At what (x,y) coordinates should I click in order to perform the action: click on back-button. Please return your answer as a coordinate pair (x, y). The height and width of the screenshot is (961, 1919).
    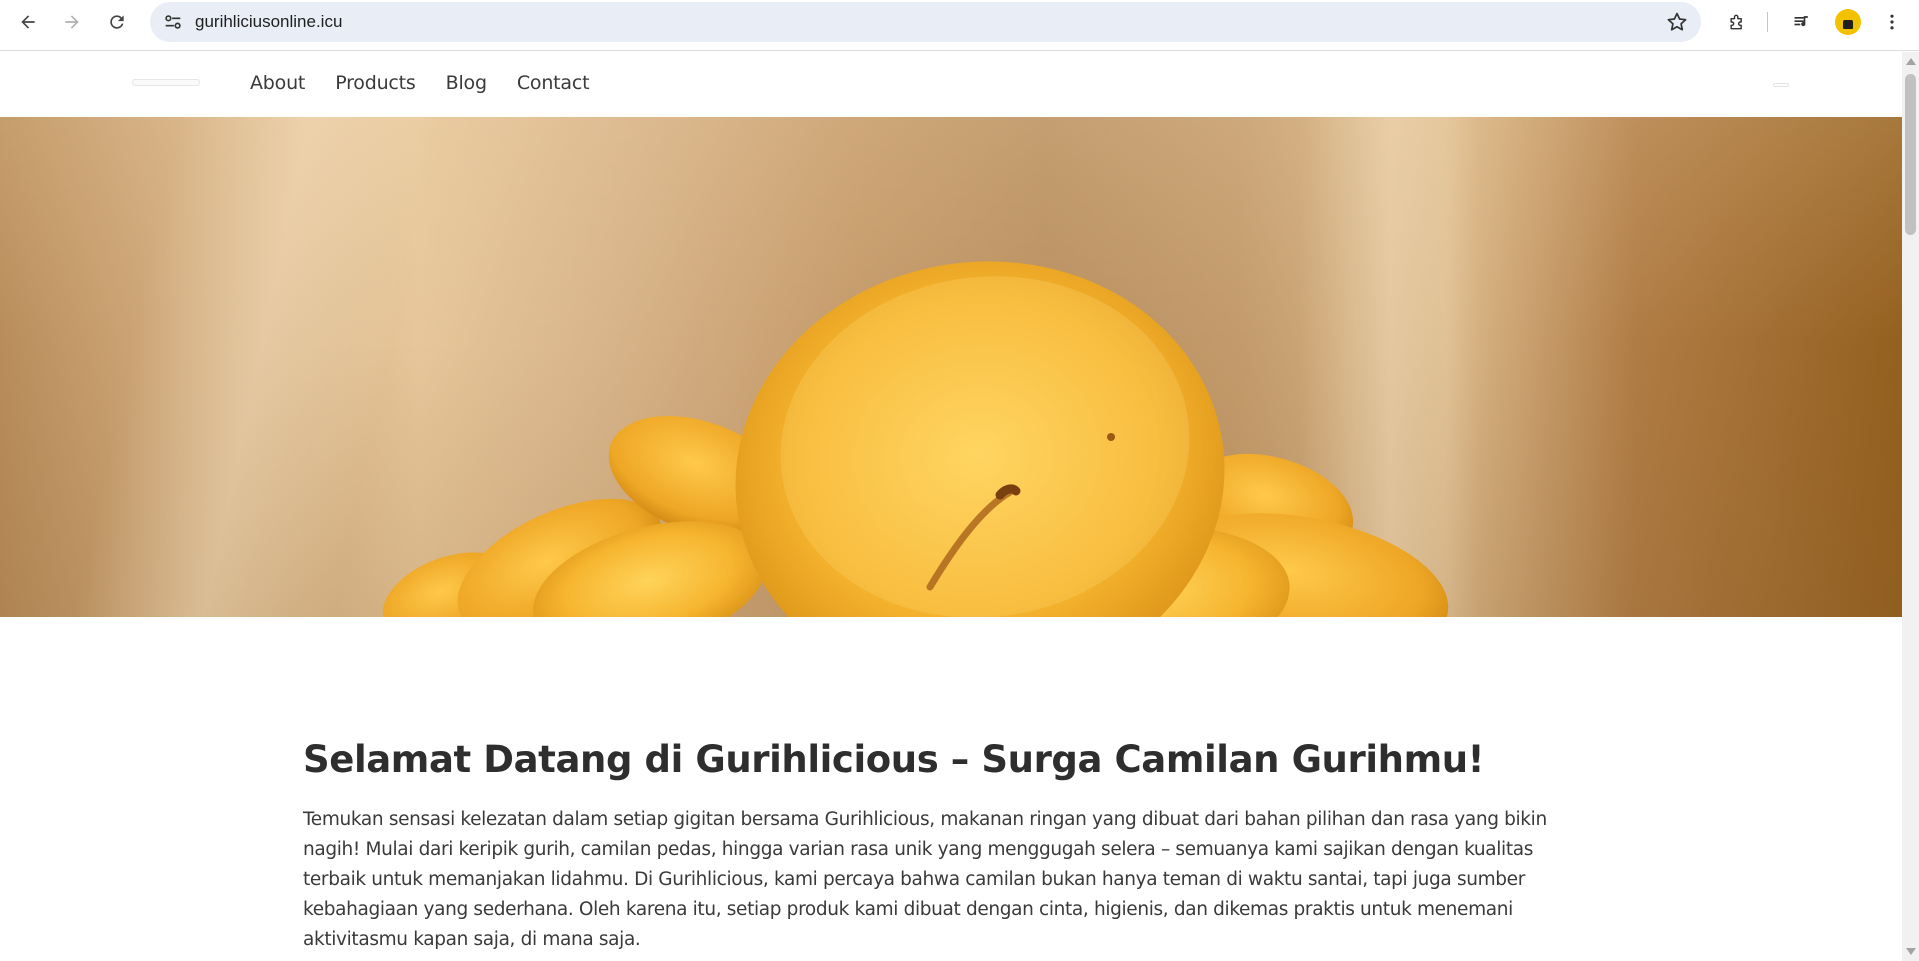
    Looking at the image, I should click on (28, 22).